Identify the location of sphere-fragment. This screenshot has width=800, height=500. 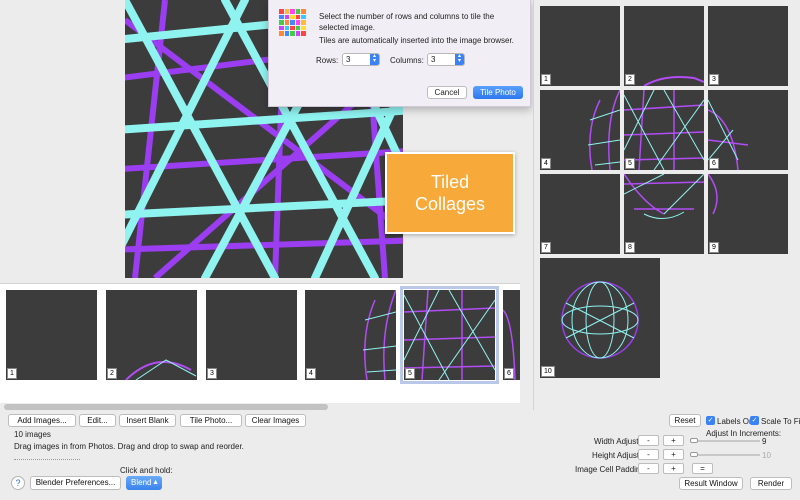
(673, 81).